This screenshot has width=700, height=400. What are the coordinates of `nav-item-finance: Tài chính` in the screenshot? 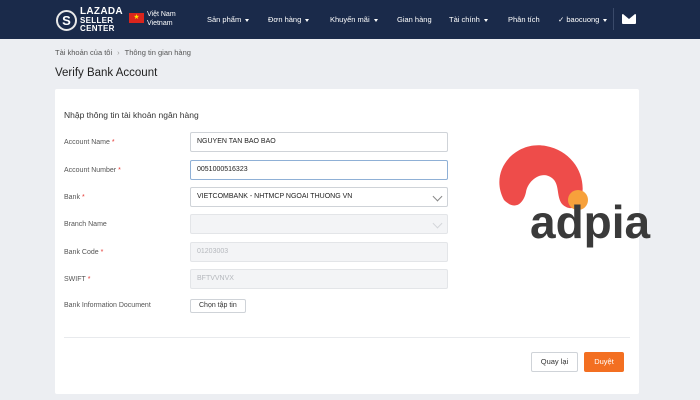 It's located at (468, 19).